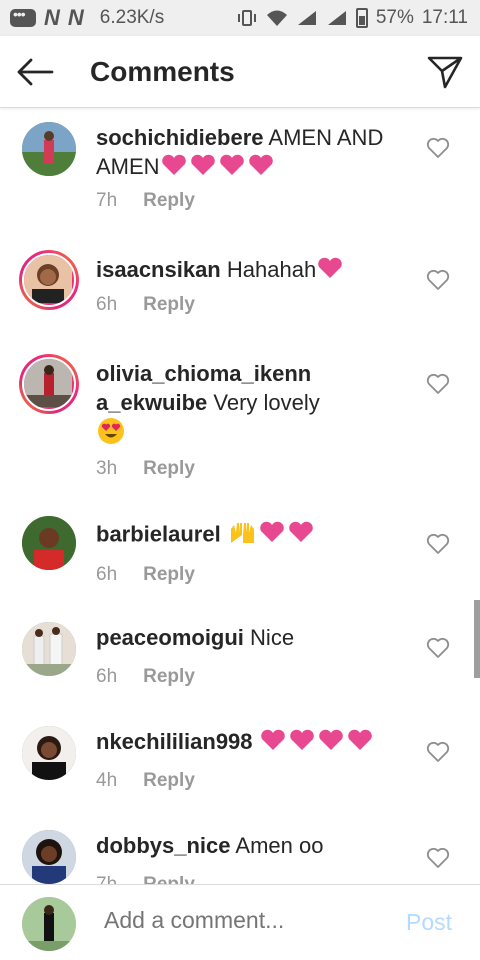 This screenshot has height=960, width=480. I want to click on page-title: Comments, so click(162, 71).